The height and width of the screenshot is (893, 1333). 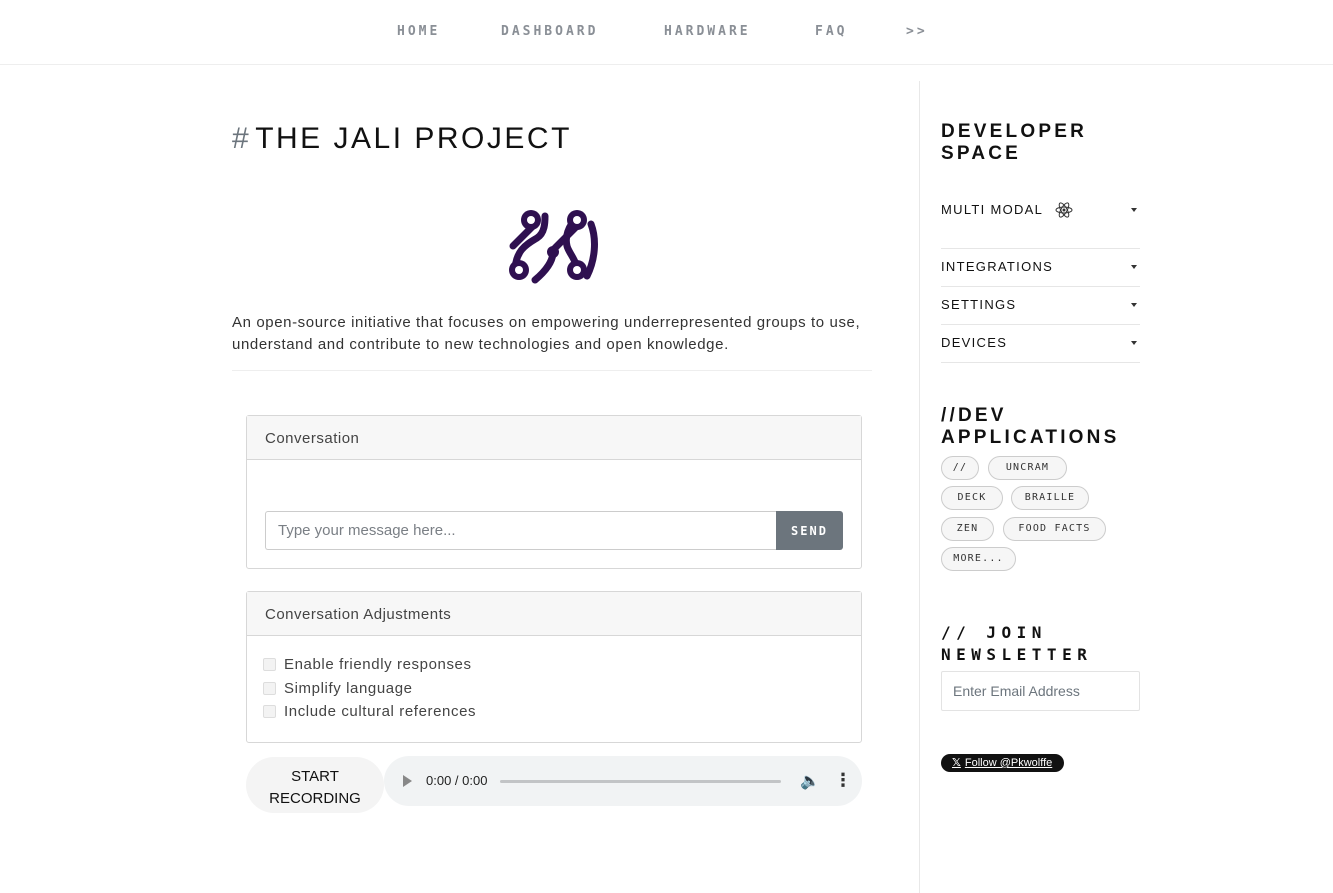 I want to click on conversation-header: Conversation, so click(x=554, y=438).